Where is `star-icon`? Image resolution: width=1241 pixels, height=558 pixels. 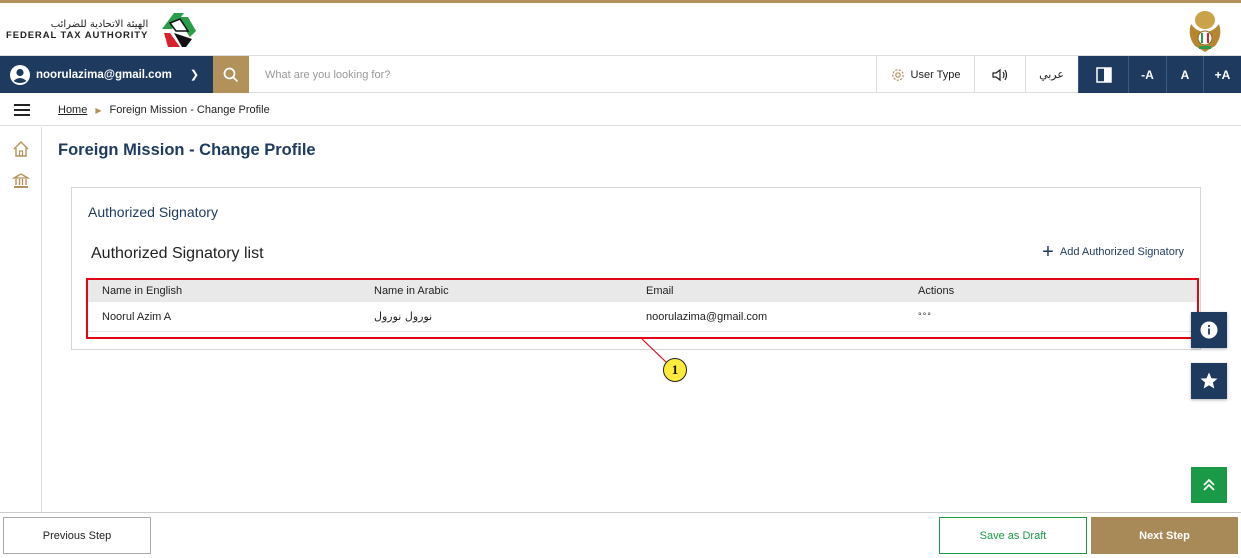 star-icon is located at coordinates (1209, 380).